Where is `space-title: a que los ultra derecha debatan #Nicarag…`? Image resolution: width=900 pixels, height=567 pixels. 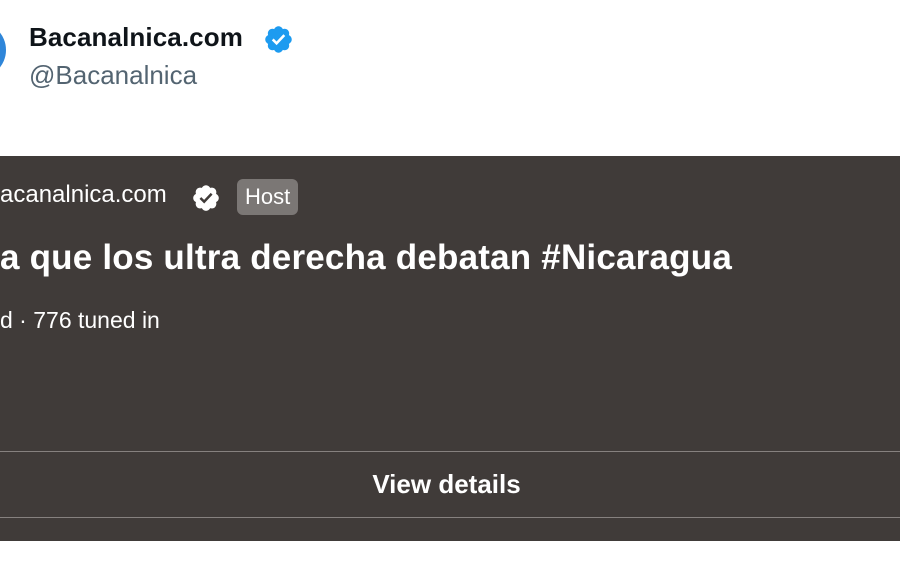 space-title: a que los ultra derecha debatan #Nicarag… is located at coordinates (366, 257).